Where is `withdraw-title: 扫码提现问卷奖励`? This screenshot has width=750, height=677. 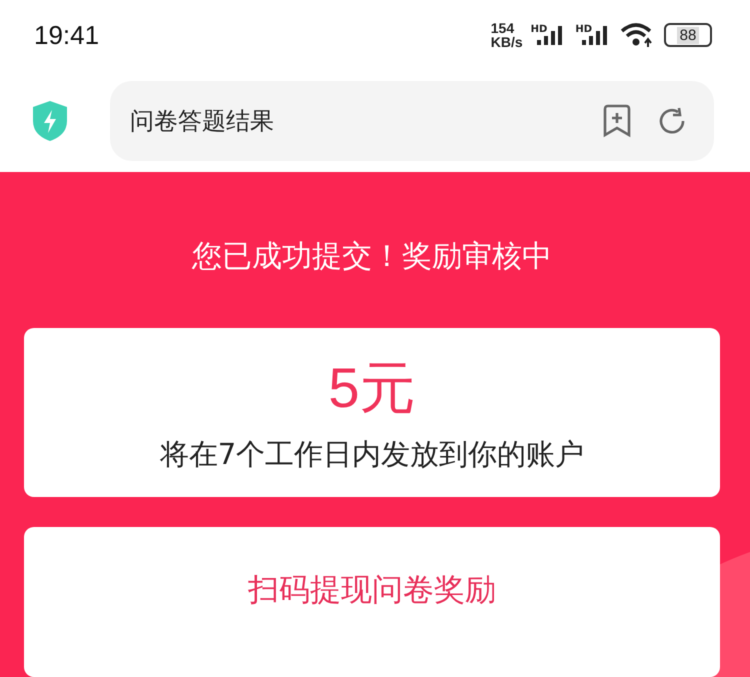 withdraw-title: 扫码提现问卷奖励 is located at coordinates (372, 590).